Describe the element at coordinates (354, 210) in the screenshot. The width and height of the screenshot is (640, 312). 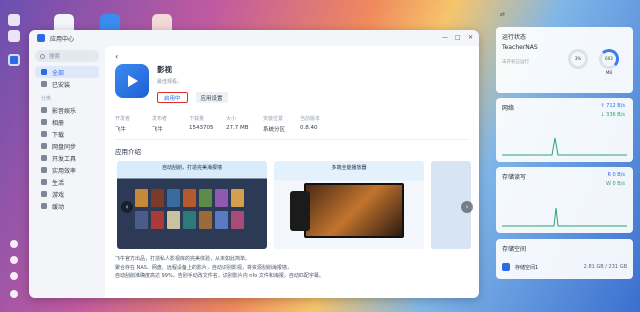
I see `tv-image` at that location.